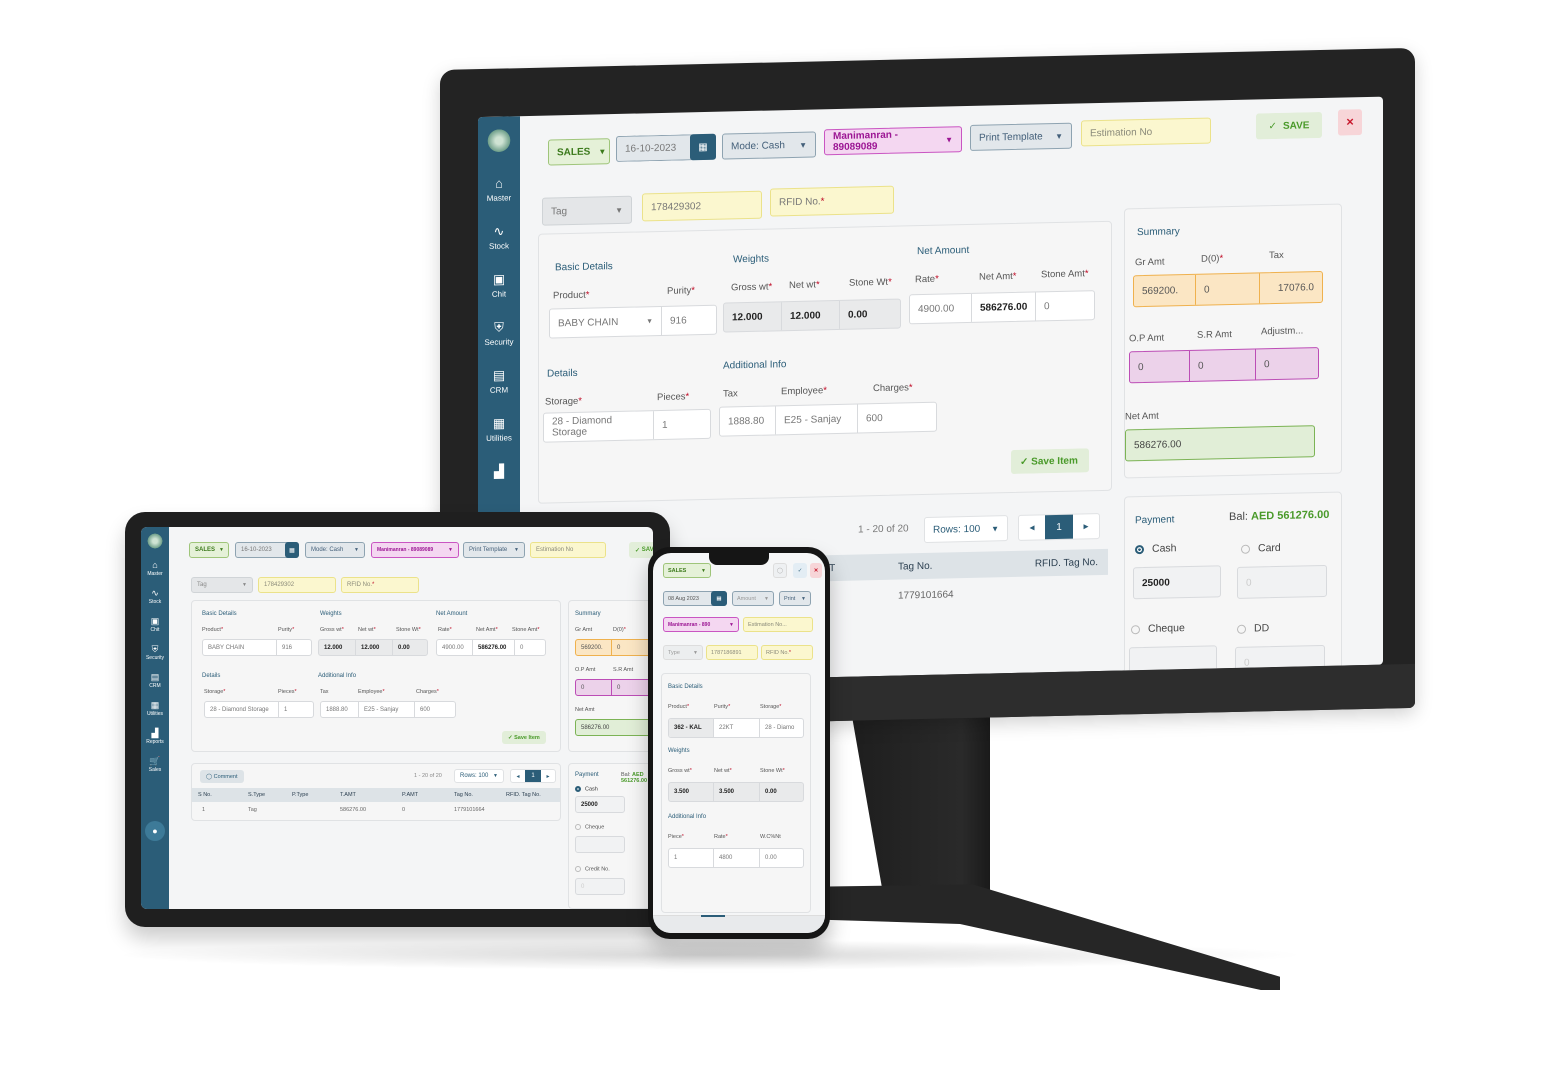  What do you see at coordinates (376, 810) in the screenshot?
I see `table-row: 1 Tag 586276.00 0 1779101664` at bounding box center [376, 810].